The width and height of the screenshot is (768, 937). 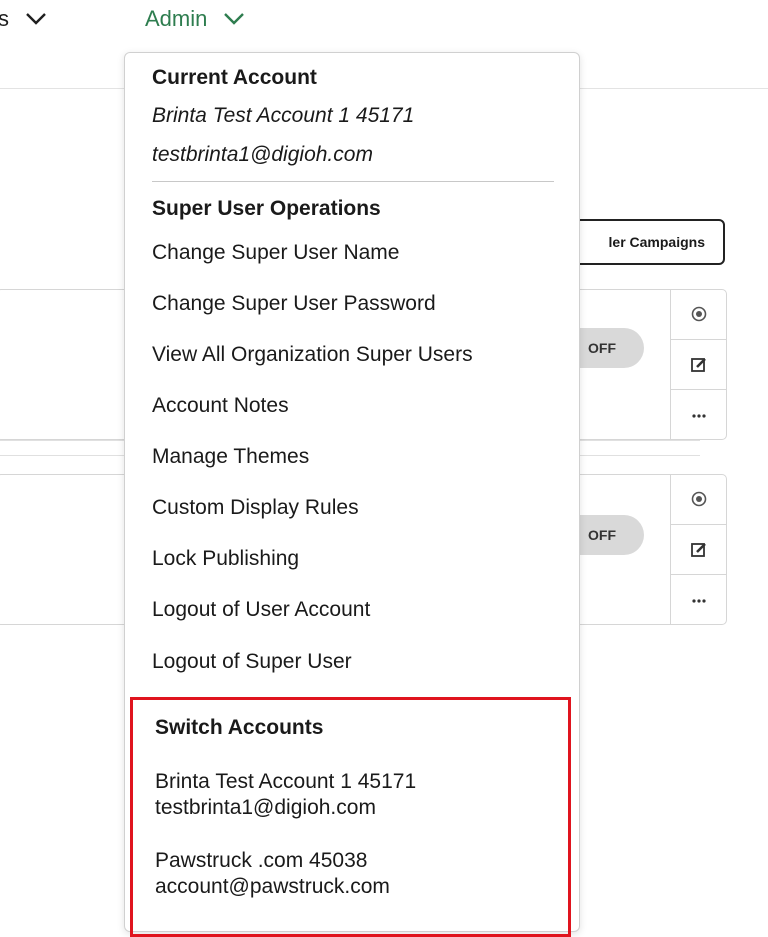 I want to click on switch-account-name: Pawstruck .com 45038, so click(x=261, y=860).